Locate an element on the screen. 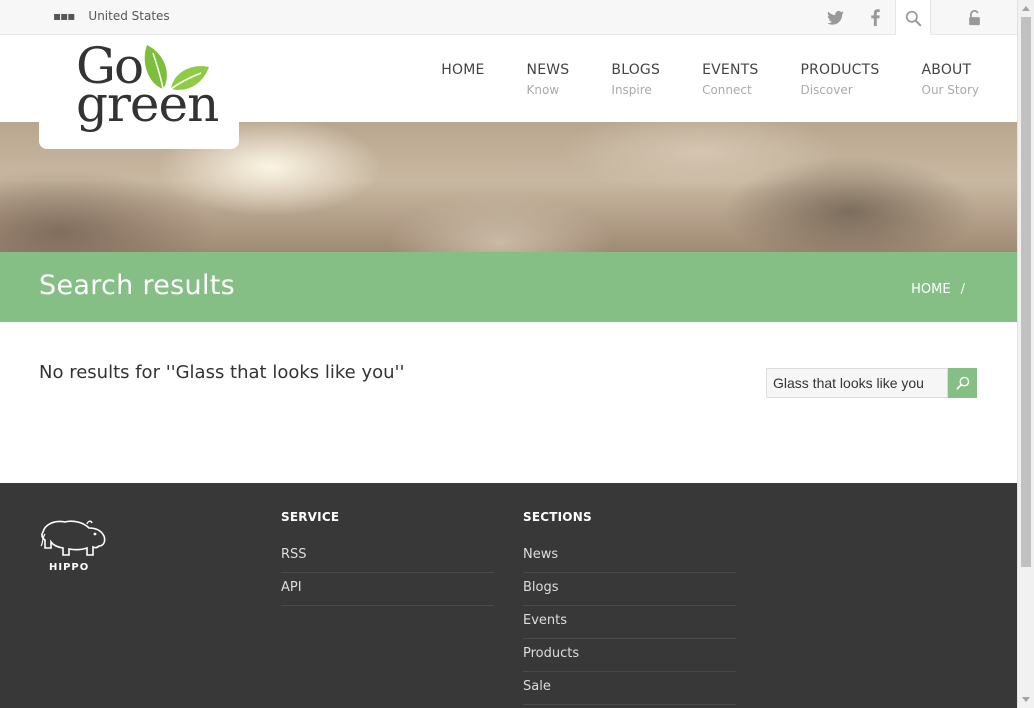 This screenshot has width=1034, height=708. search-form is located at coordinates (871, 383).